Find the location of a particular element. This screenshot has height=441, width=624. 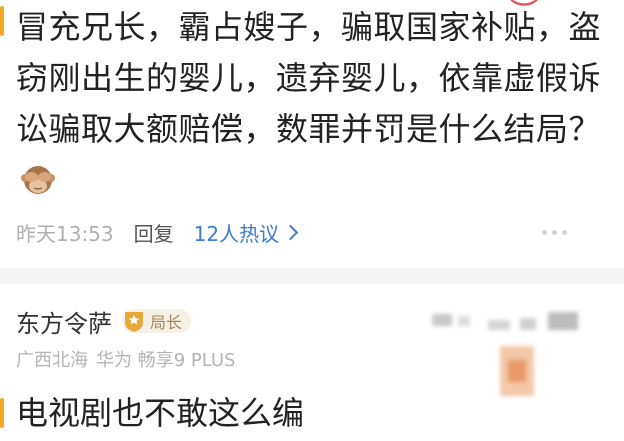

username: 东方令萨 is located at coordinates (64, 321).